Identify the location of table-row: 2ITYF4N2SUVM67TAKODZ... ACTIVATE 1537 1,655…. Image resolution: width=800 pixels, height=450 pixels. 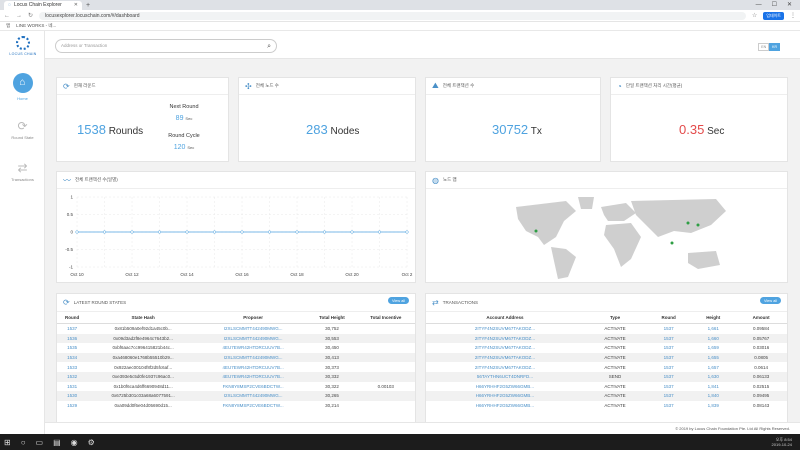
(606, 357).